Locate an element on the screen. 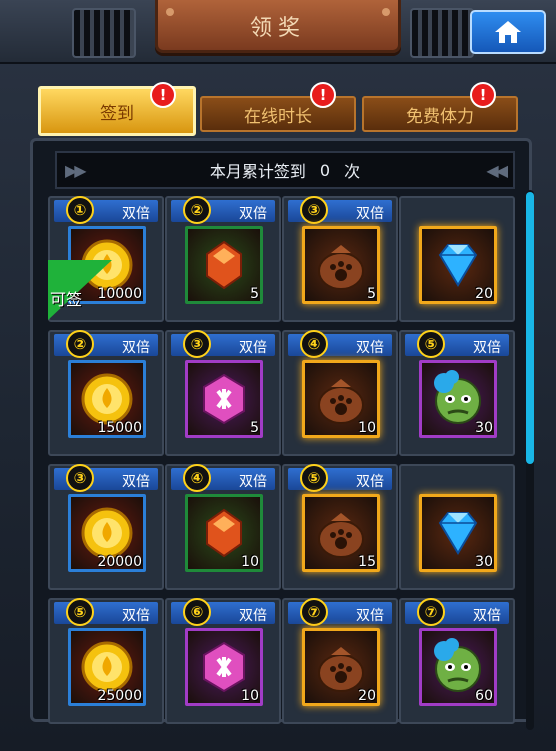  page-title: 领奖 is located at coordinates (277, 28).